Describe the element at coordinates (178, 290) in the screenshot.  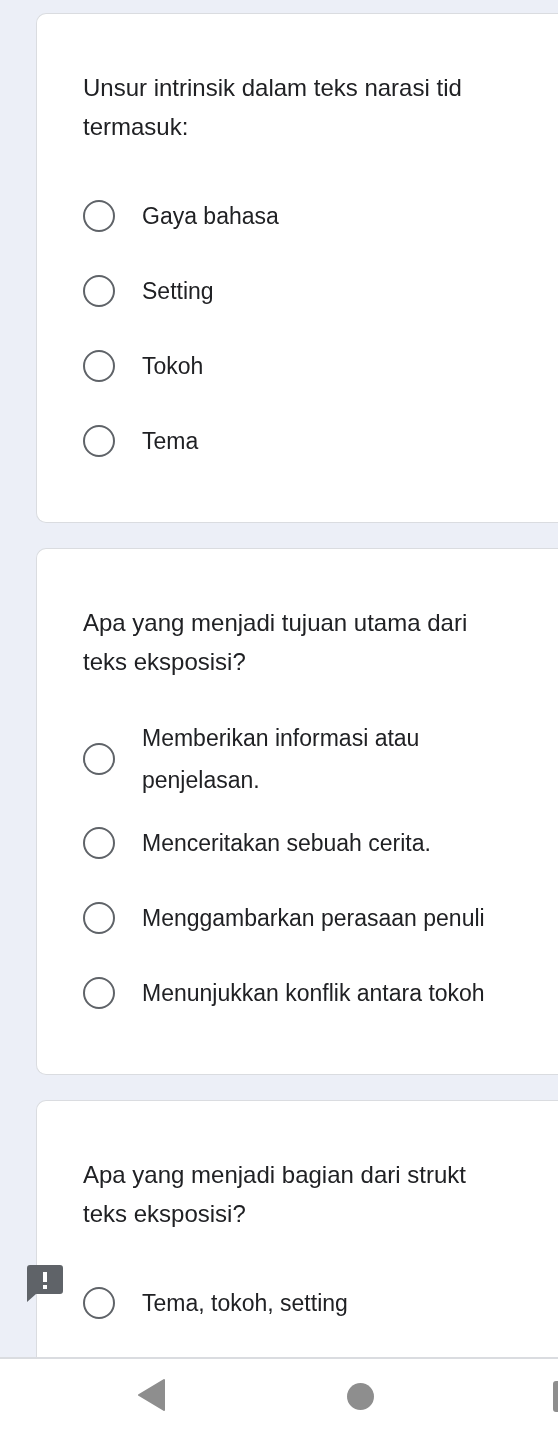
I see `option-label: Setting` at that location.